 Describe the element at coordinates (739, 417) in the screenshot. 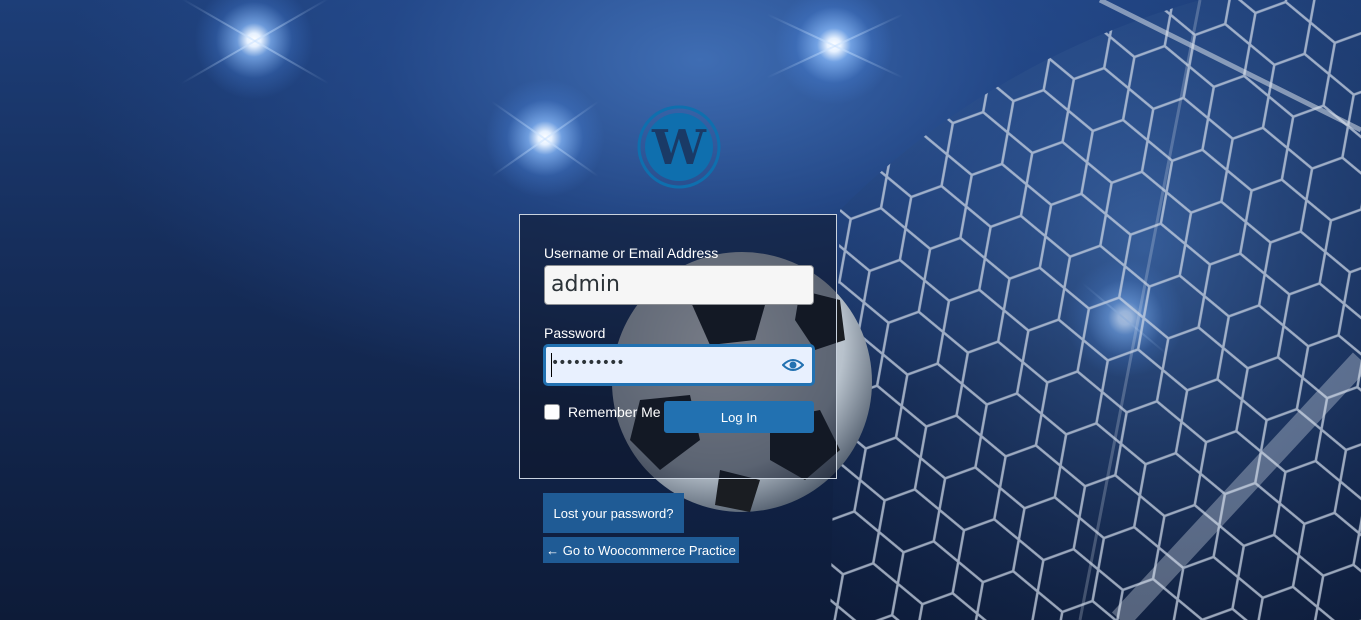

I see `login-button: Log In` at that location.